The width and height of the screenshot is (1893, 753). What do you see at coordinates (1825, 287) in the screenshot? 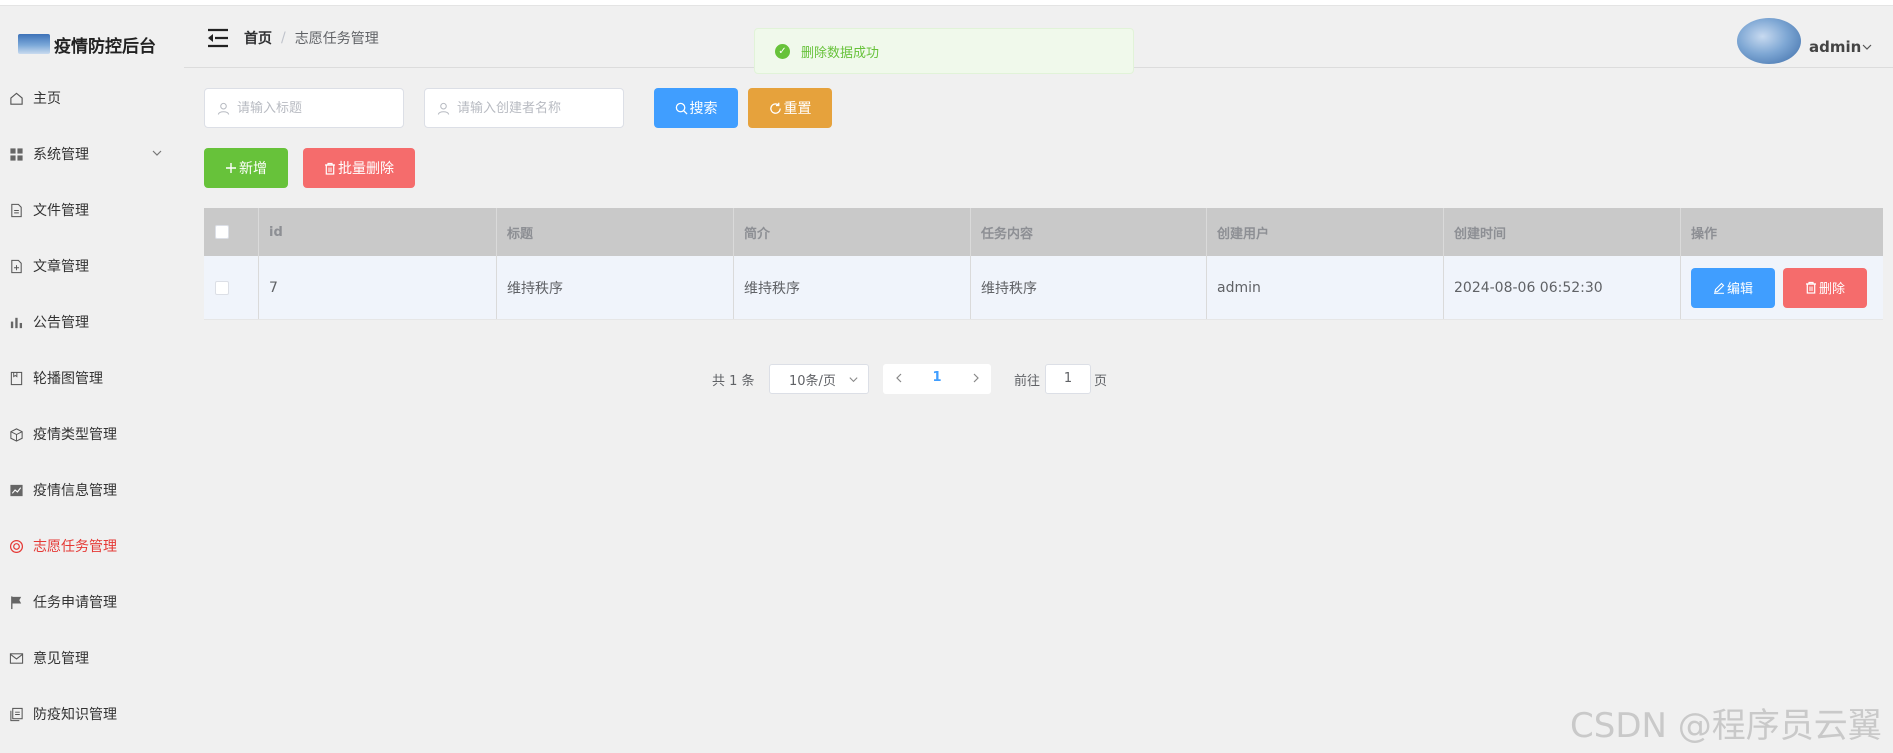
I see `delete-button: 删除` at bounding box center [1825, 287].